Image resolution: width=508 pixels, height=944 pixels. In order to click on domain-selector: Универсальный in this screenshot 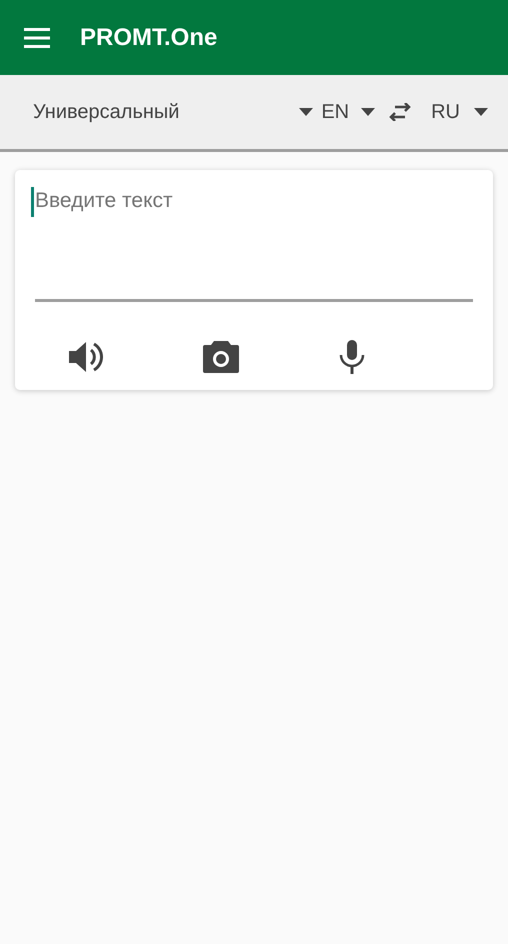, I will do `click(166, 112)`.